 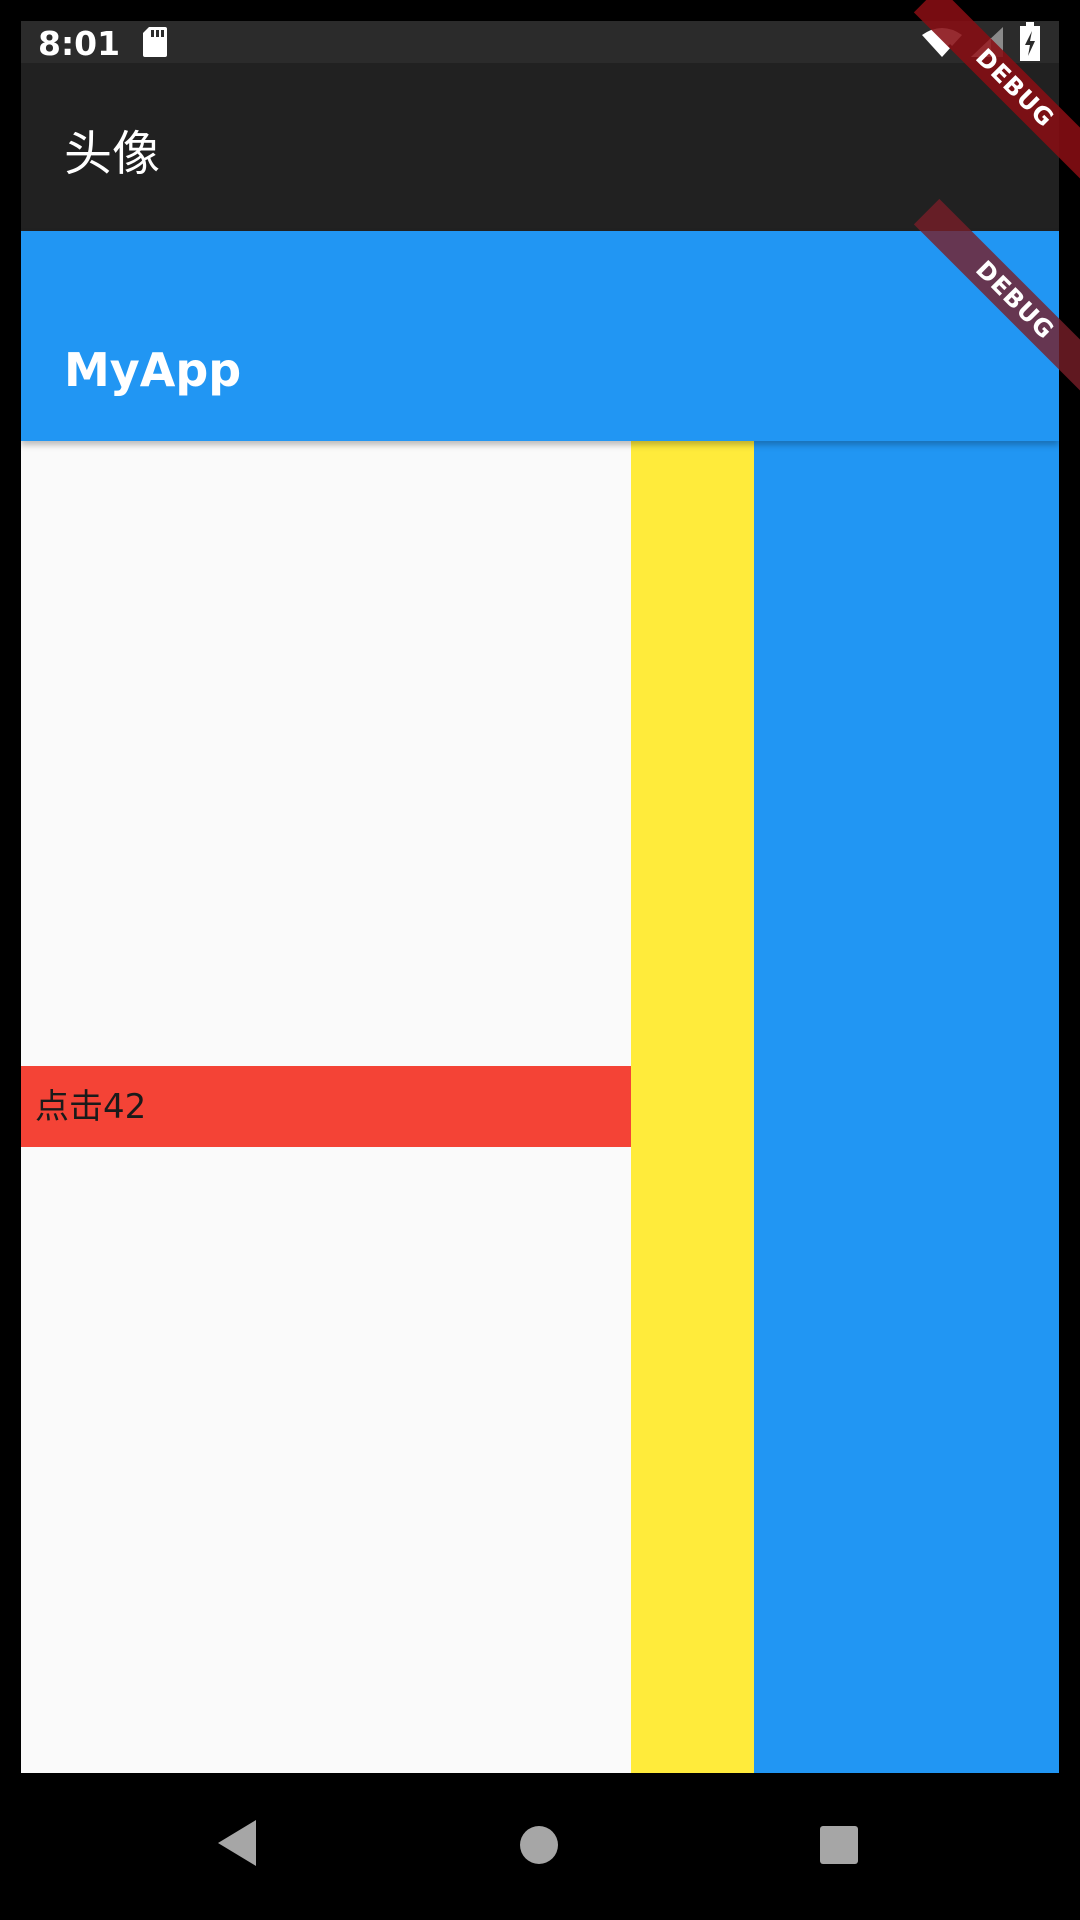 I want to click on click-counter-button: 点击42, so click(x=326, y=1106).